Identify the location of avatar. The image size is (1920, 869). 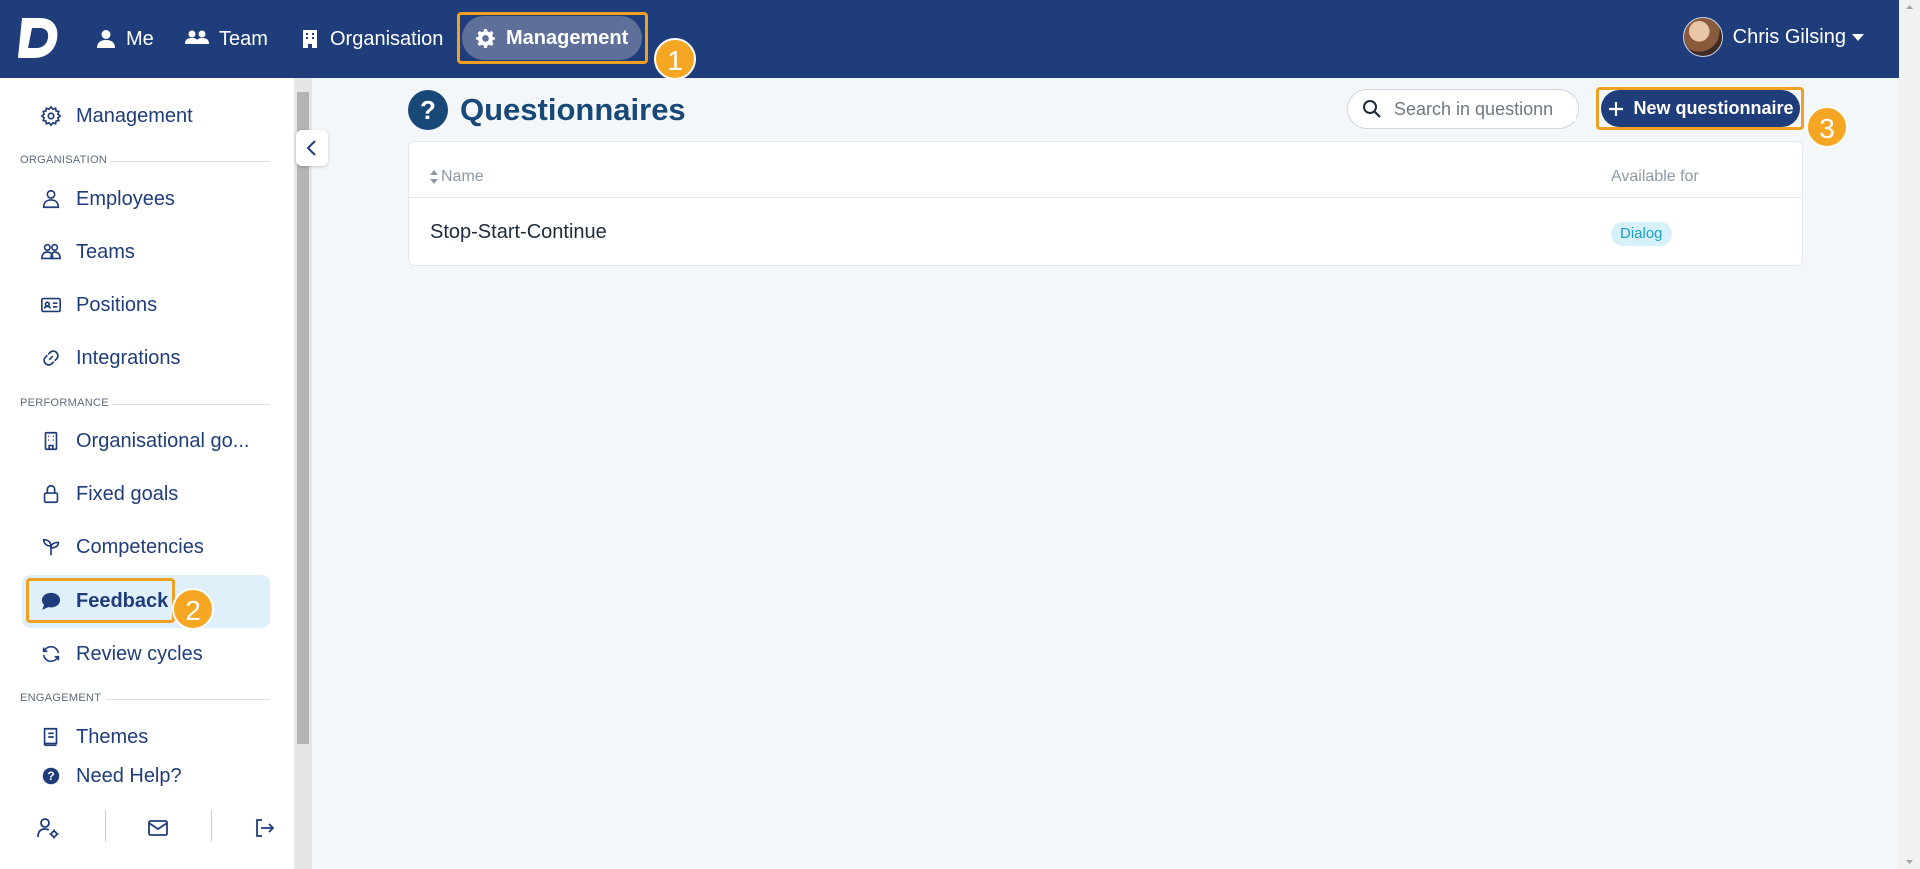
(1702, 37).